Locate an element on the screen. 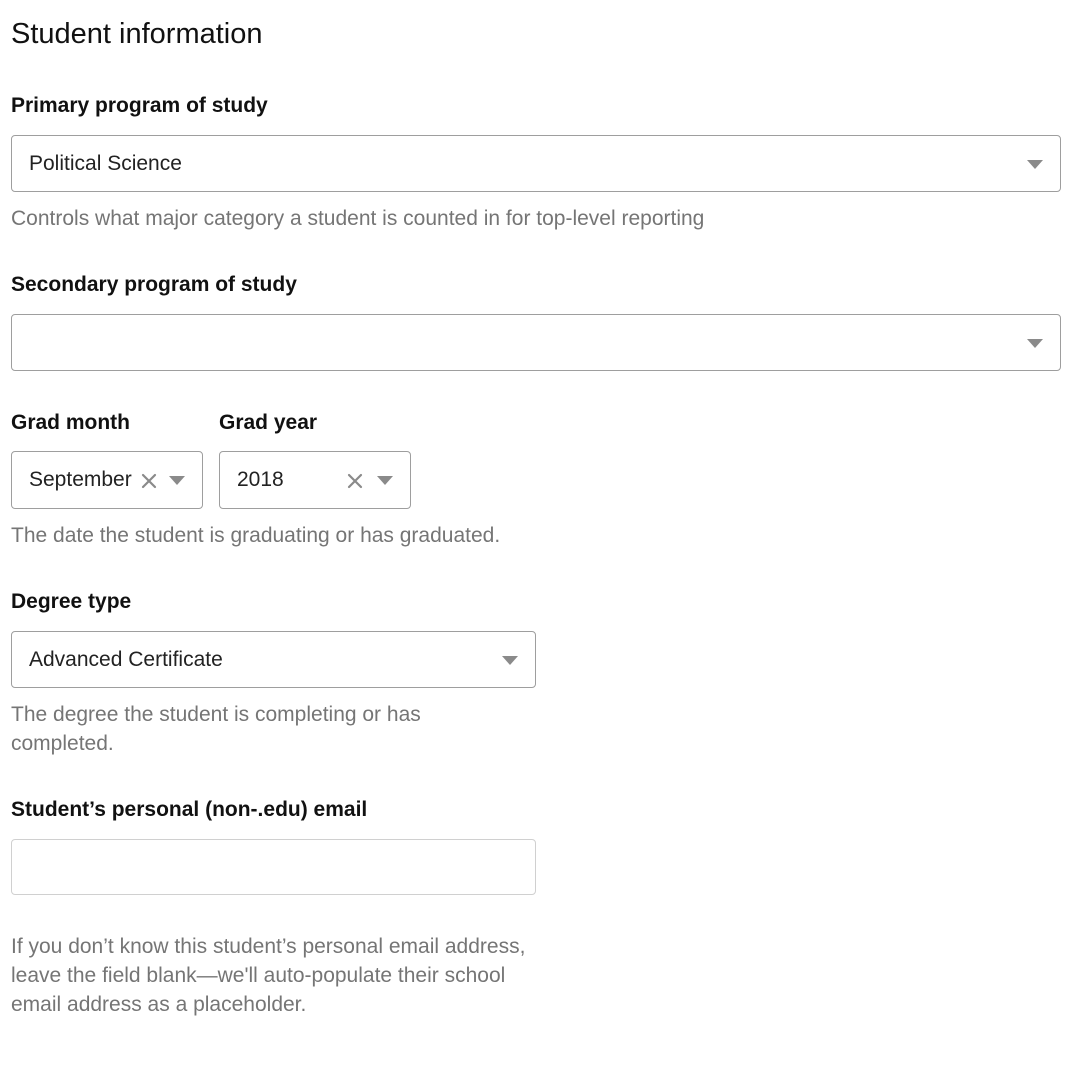 The width and height of the screenshot is (1078, 1088). grad-month-label: Grad month is located at coordinates (70, 422).